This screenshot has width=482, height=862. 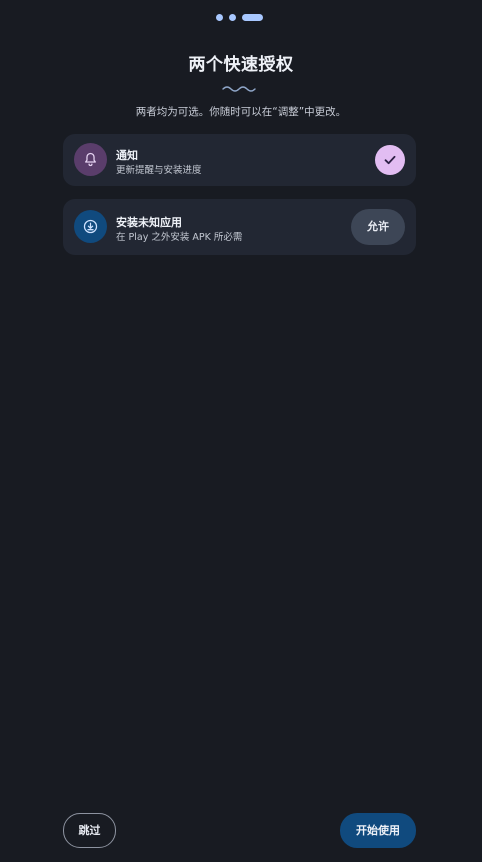 I want to click on download-icon, so click(x=90, y=226).